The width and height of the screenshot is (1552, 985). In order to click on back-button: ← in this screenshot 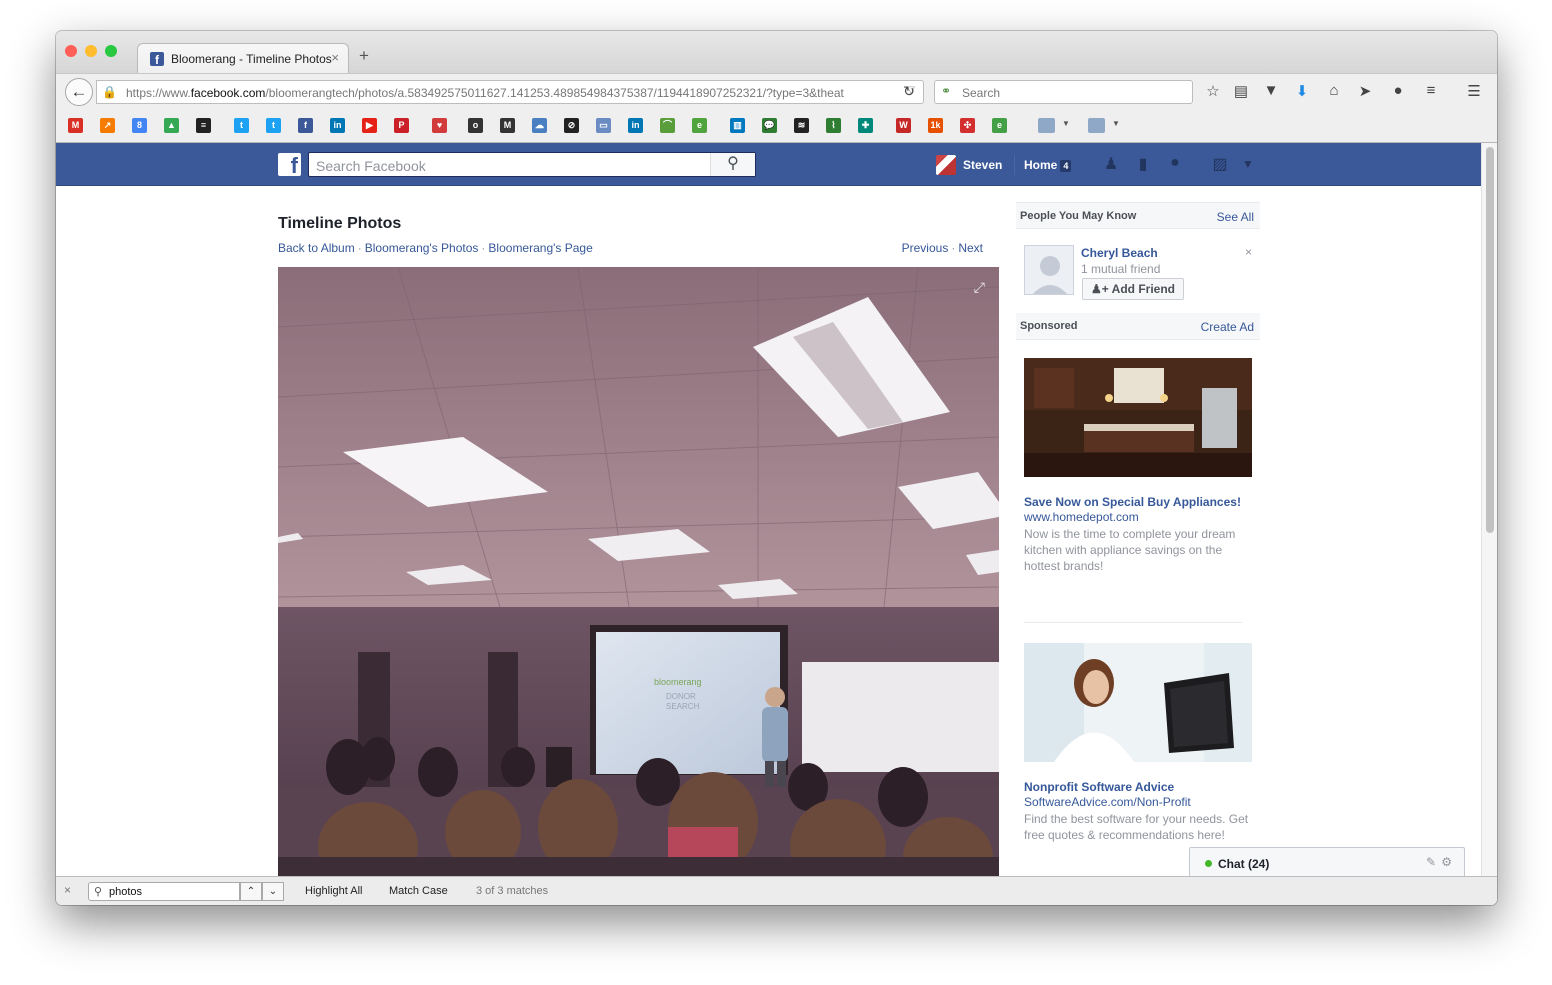, I will do `click(79, 92)`.